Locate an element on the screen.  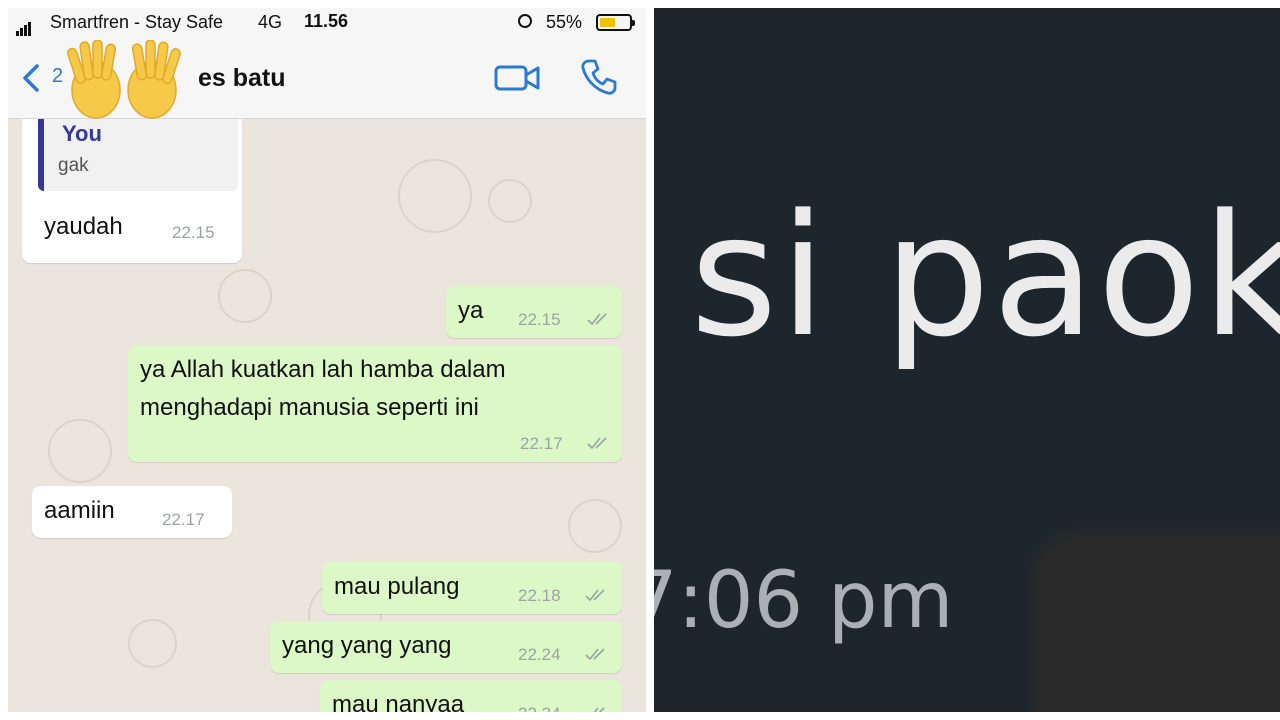
shadow-area is located at coordinates (1156, 622).